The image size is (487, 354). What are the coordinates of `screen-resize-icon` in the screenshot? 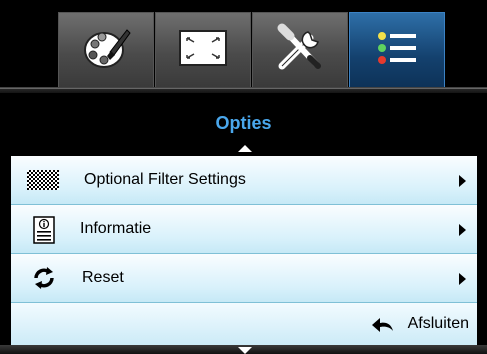 It's located at (203, 50).